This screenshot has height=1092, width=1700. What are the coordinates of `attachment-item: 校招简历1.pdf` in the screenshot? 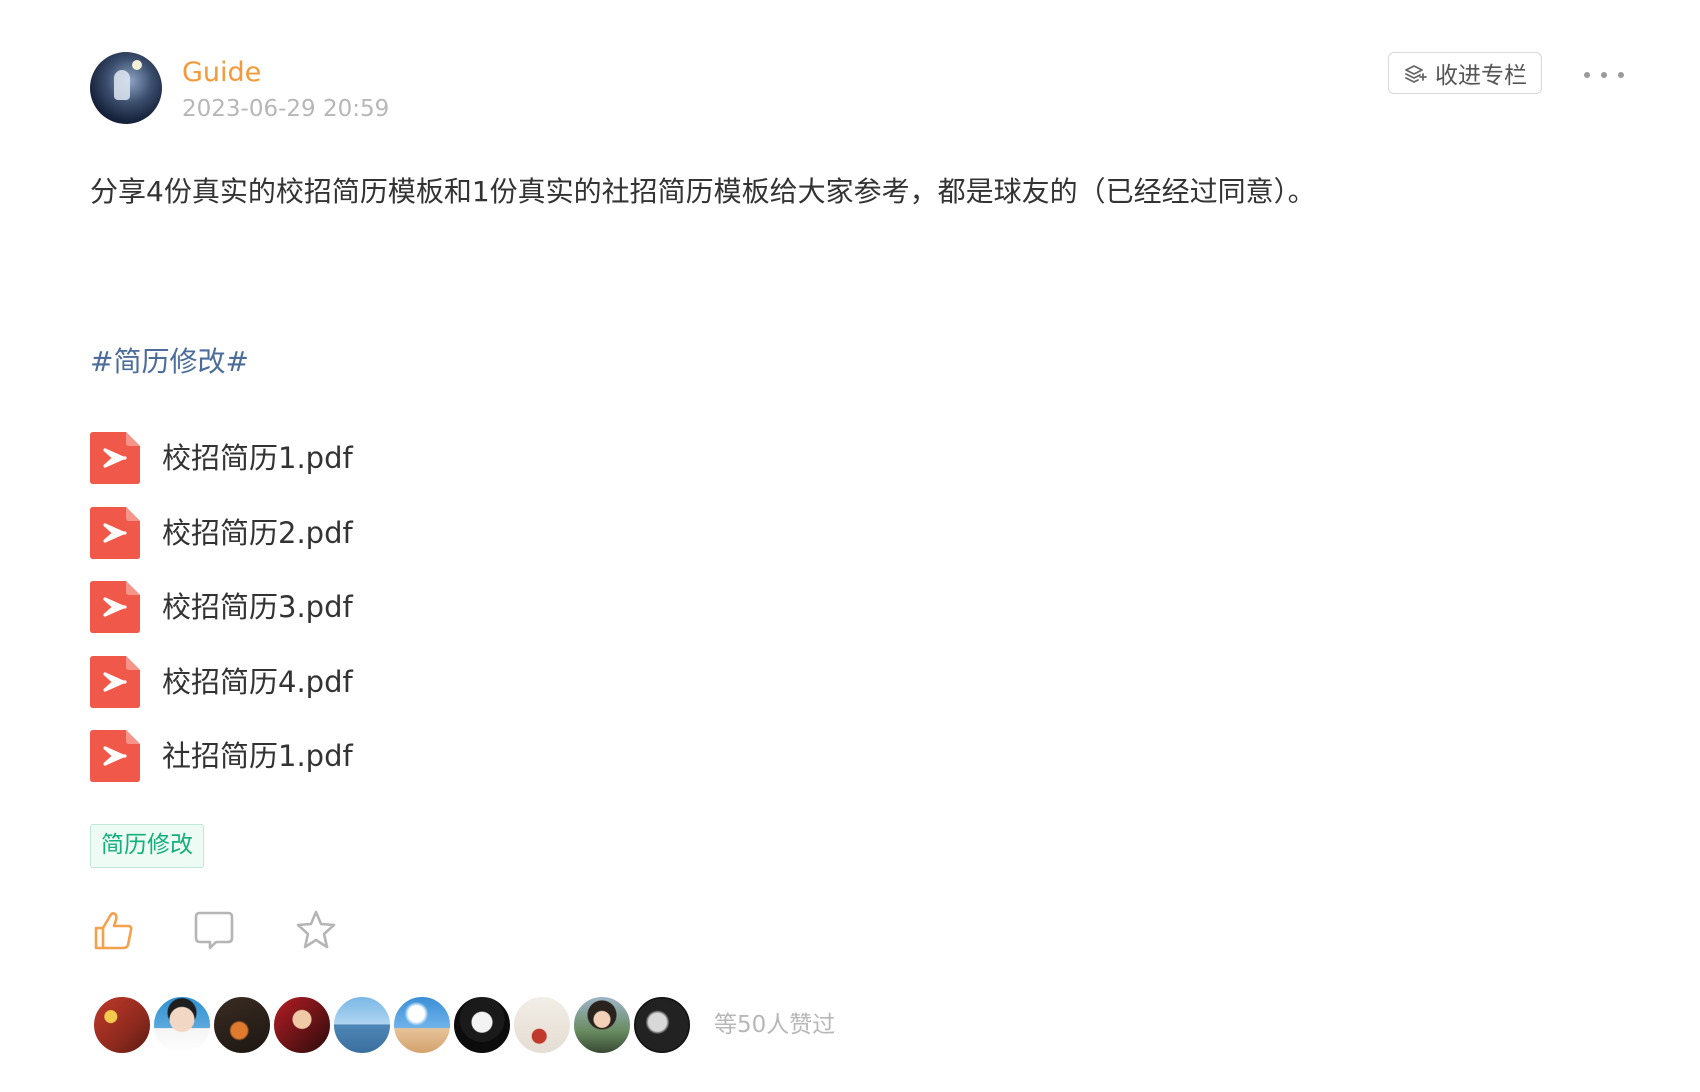 It's located at (390, 458).